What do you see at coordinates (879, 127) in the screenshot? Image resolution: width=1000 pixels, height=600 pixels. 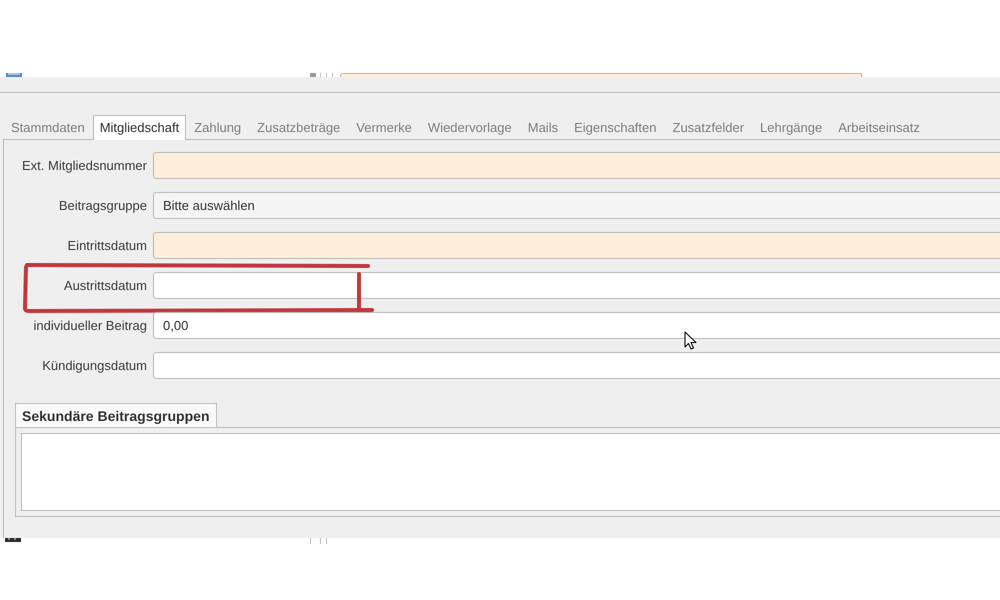 I see `tab: Arbeitseinsatz` at bounding box center [879, 127].